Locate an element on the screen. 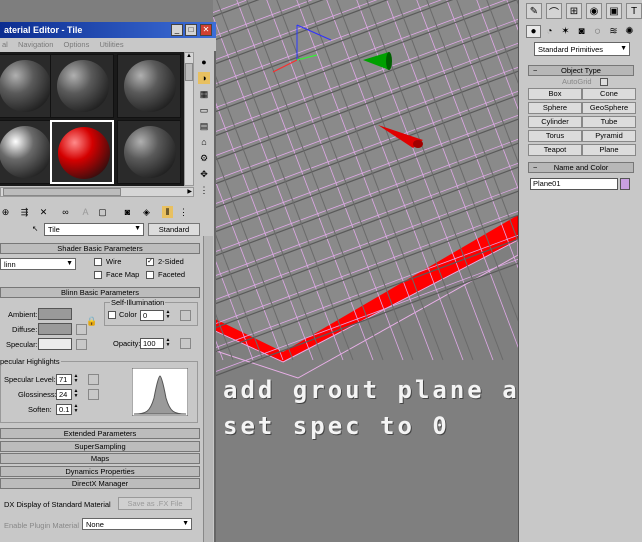 Image resolution: width=642 pixels, height=542 pixels. lights-icon: ✶ is located at coordinates (565, 31).